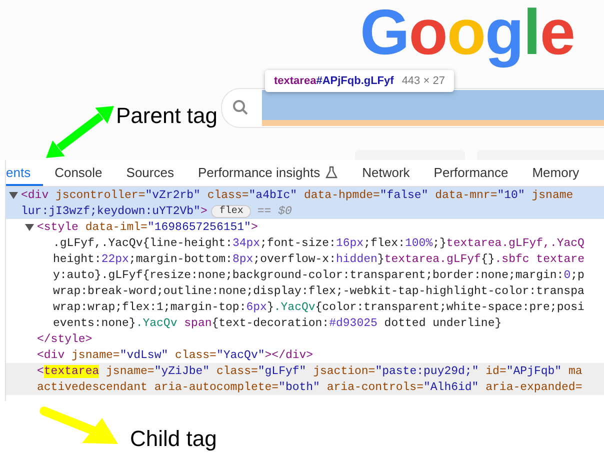 The height and width of the screenshot is (456, 604). I want to click on code-text: </style>, so click(64, 339).